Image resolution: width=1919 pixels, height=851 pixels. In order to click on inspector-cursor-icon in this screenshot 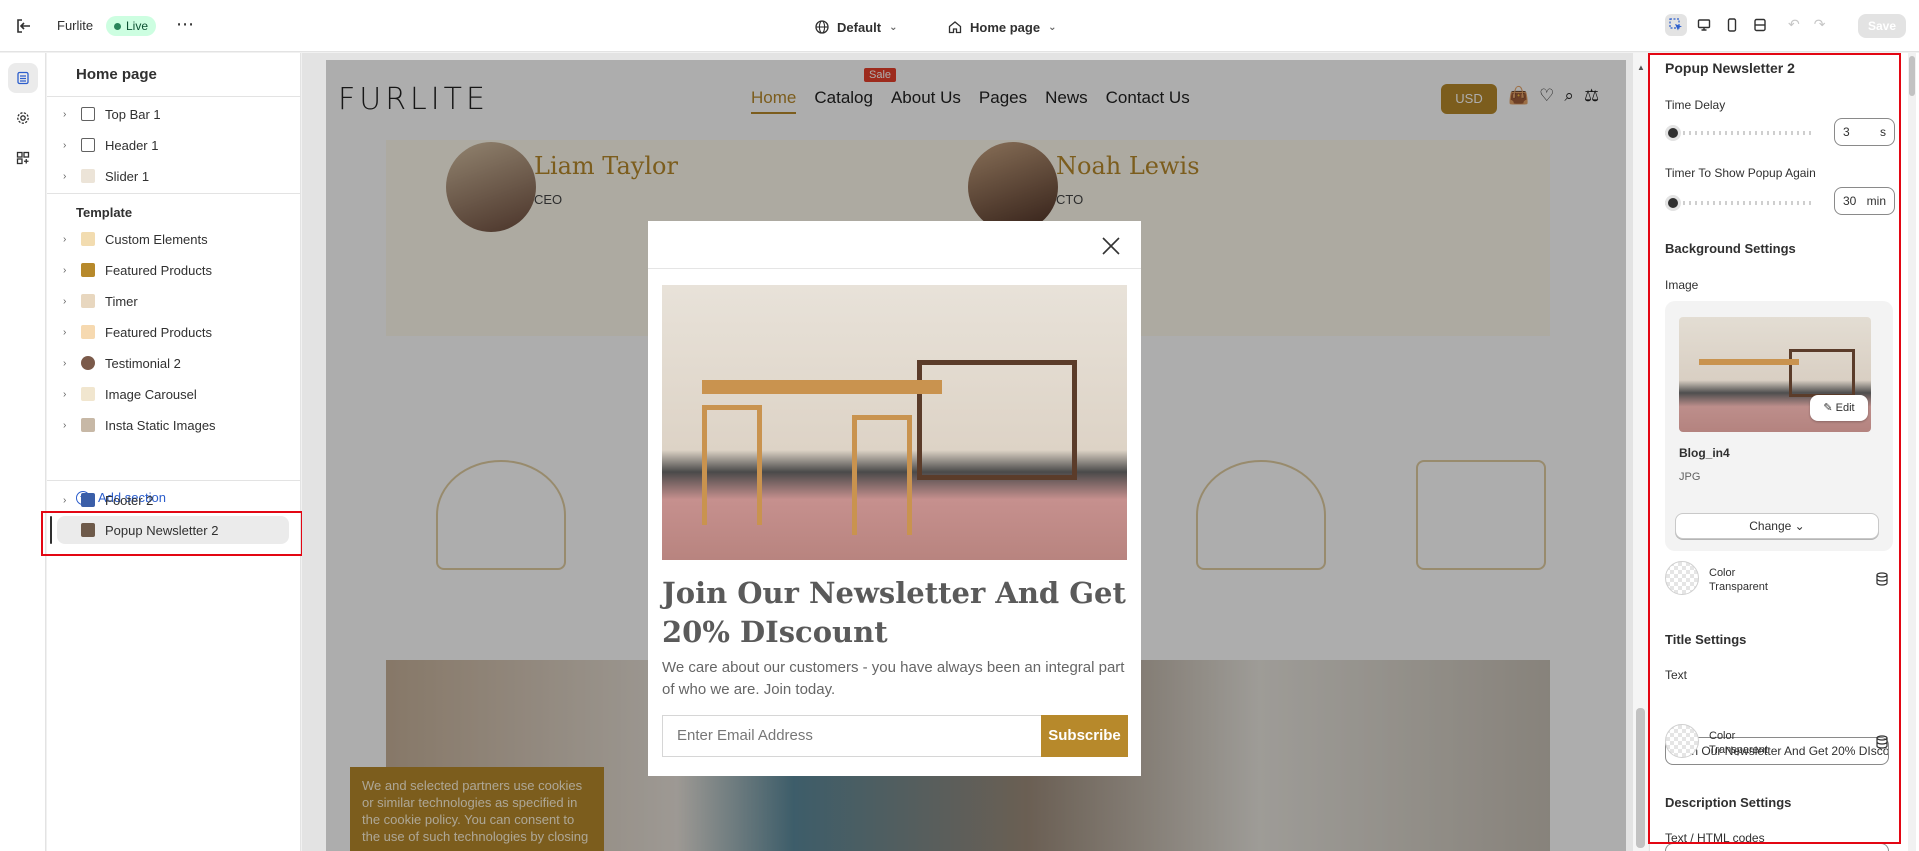, I will do `click(1676, 25)`.